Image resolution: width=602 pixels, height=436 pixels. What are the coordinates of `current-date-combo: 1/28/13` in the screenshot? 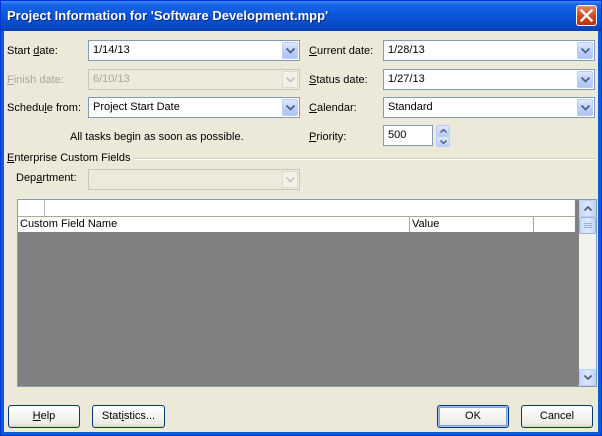 It's located at (489, 50).